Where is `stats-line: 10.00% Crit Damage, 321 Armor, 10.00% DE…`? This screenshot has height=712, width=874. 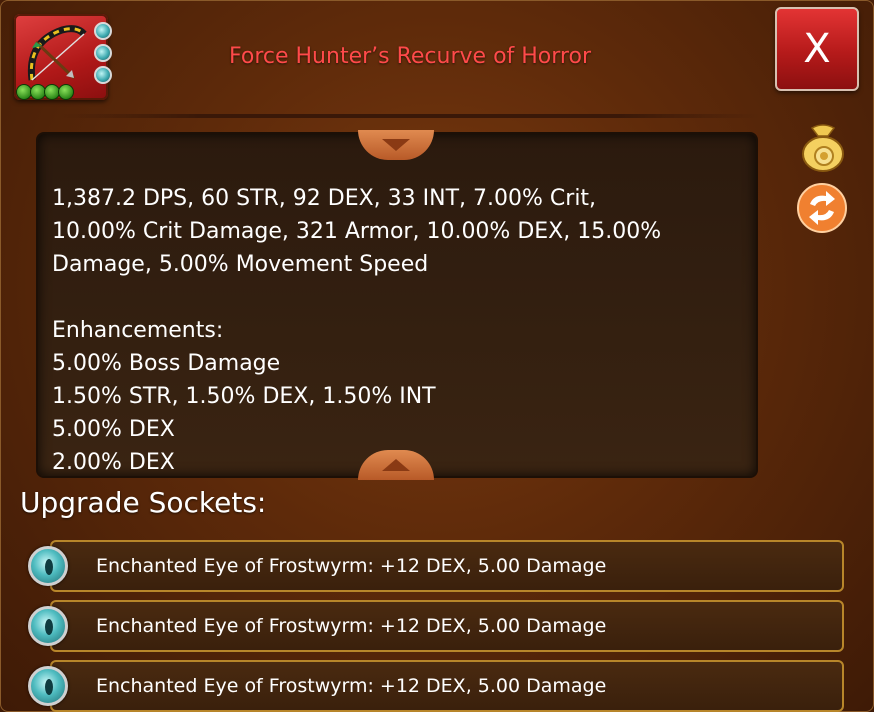 stats-line: 10.00% Crit Damage, 321 Armor, 10.00% DE… is located at coordinates (357, 231).